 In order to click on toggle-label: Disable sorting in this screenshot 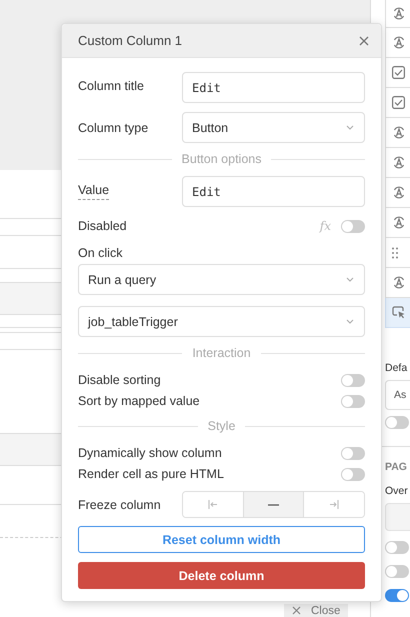, I will do `click(119, 380)`.